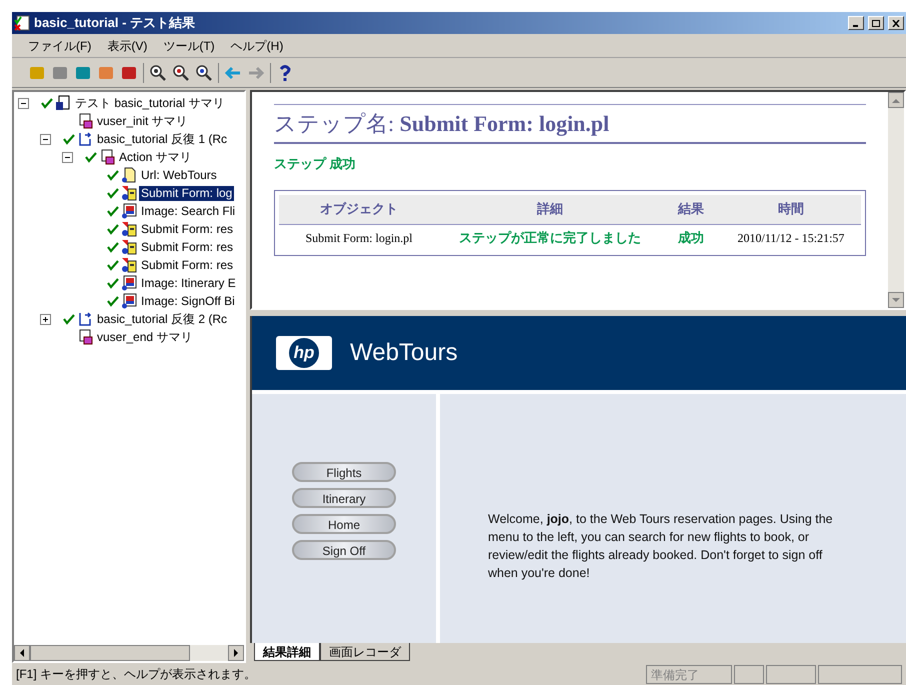 The height and width of the screenshot is (685, 906). I want to click on tree-item: Image: Search Fli, so click(188, 211).